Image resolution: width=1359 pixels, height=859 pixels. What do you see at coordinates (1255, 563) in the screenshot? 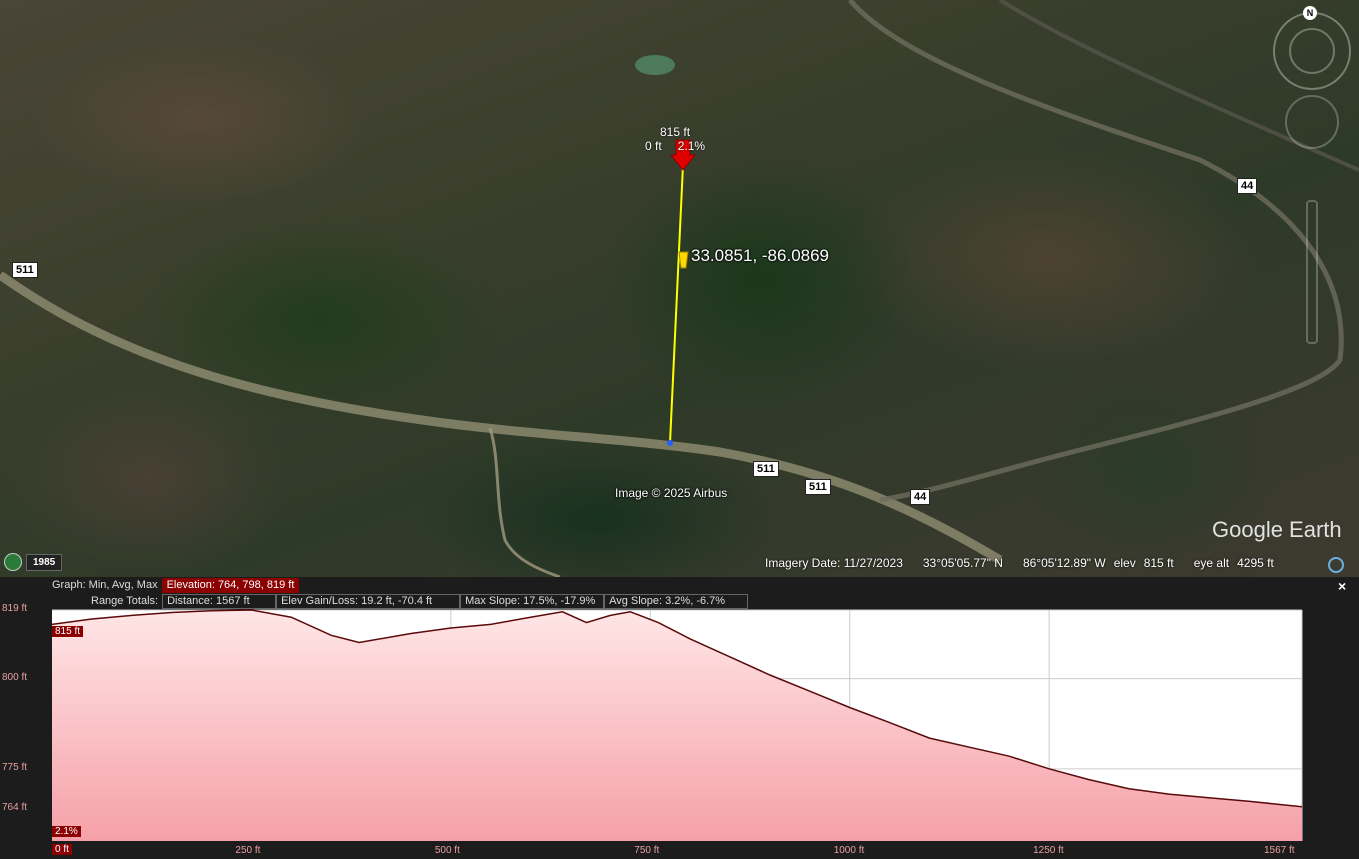
I see `eye-alt-value: 4295 ft` at bounding box center [1255, 563].